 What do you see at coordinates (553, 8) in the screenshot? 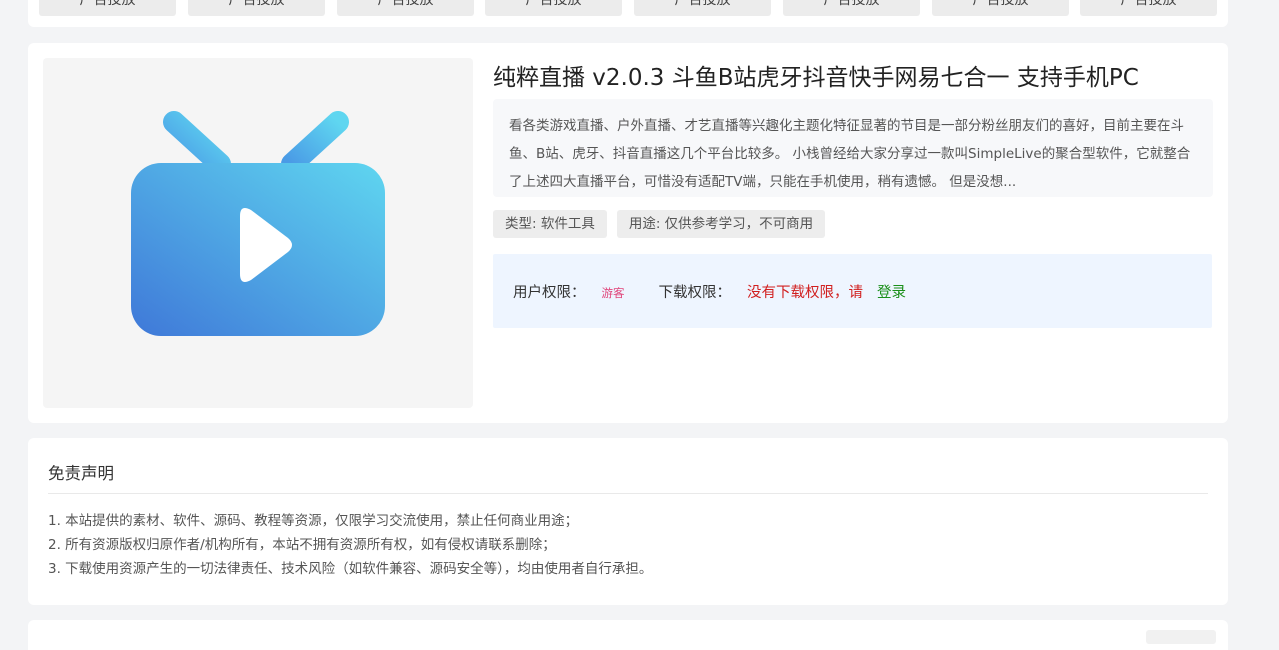
I see `ad-slot-4: 广告投放` at bounding box center [553, 8].